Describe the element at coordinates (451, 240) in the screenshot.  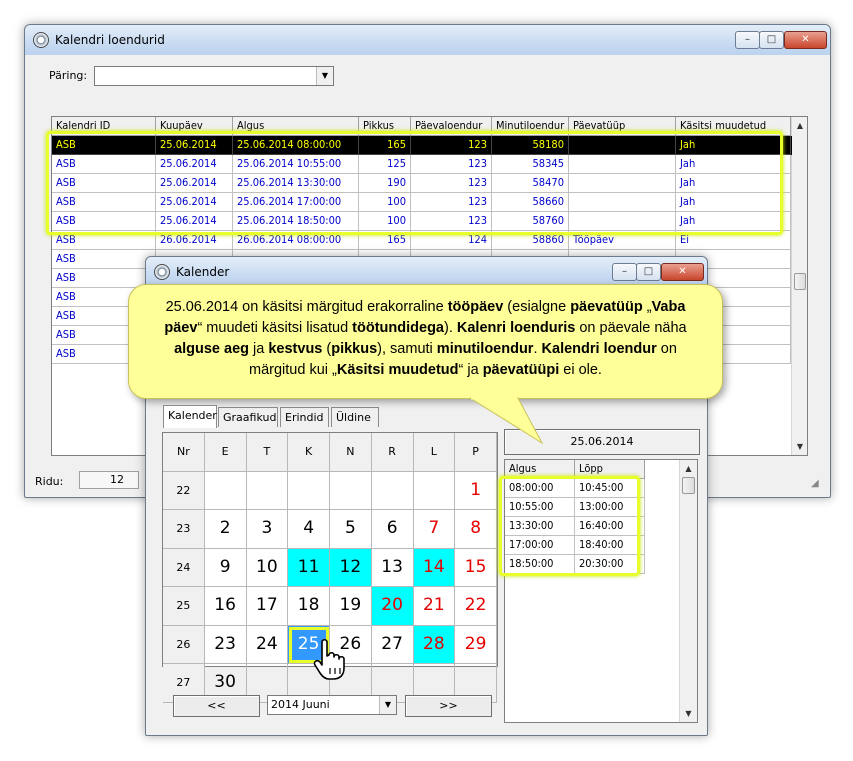
I see `table-cell: 124` at that location.